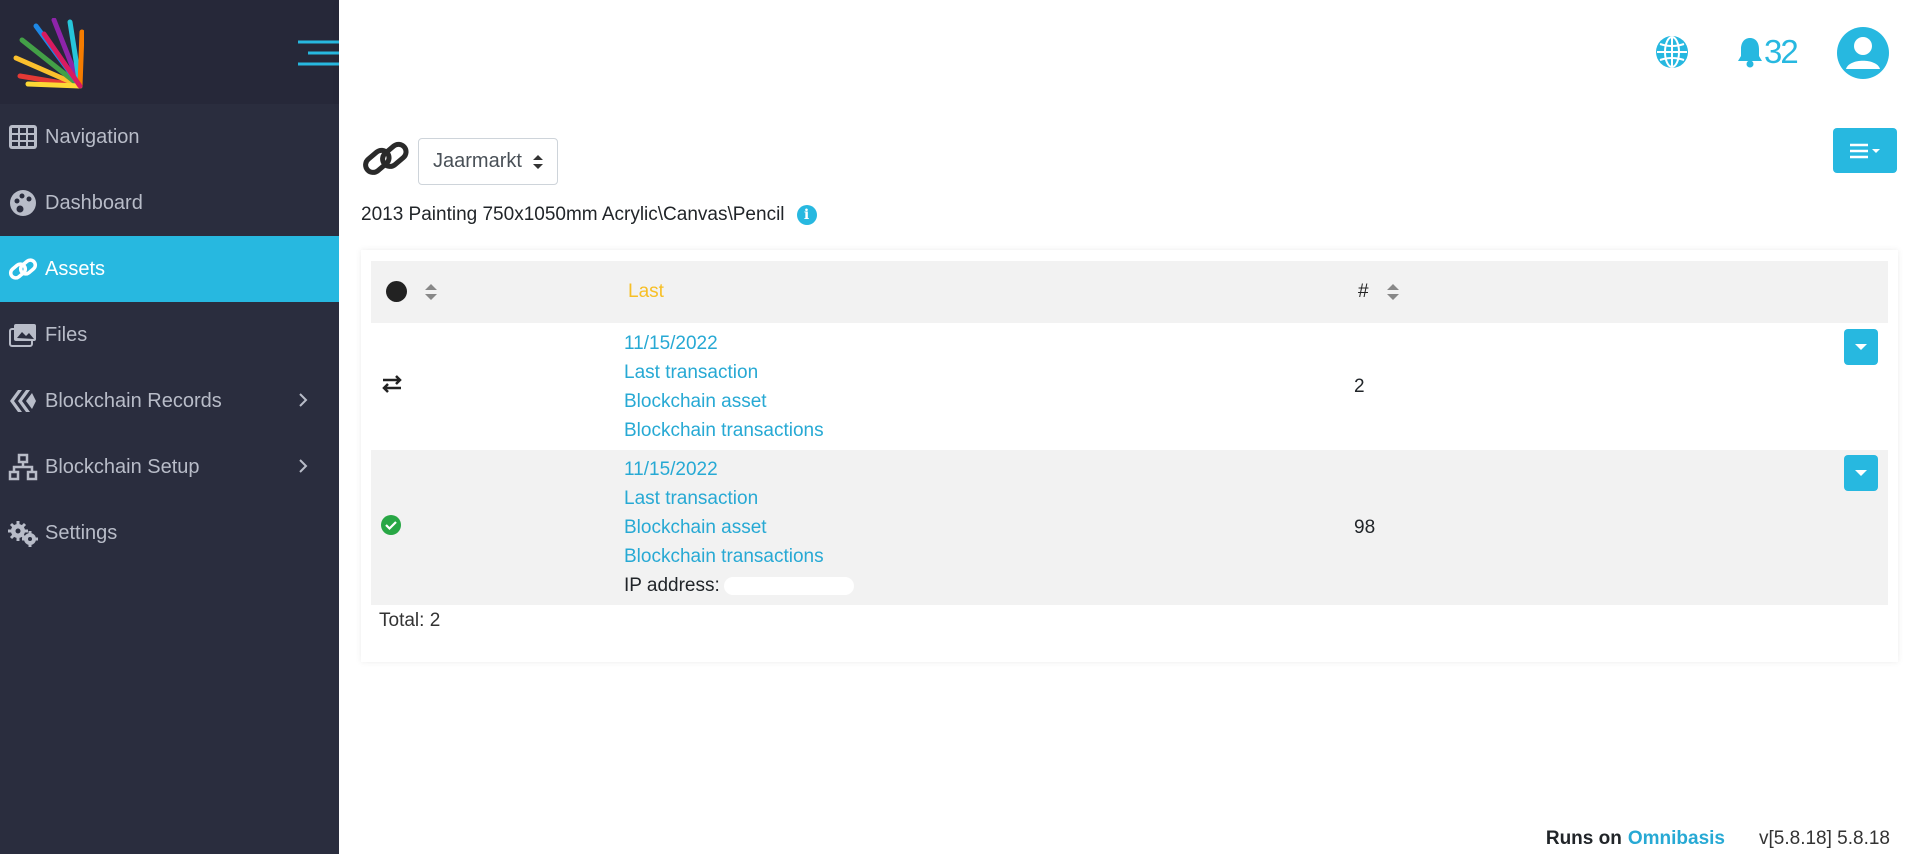  I want to click on info-icon: i, so click(806, 215).